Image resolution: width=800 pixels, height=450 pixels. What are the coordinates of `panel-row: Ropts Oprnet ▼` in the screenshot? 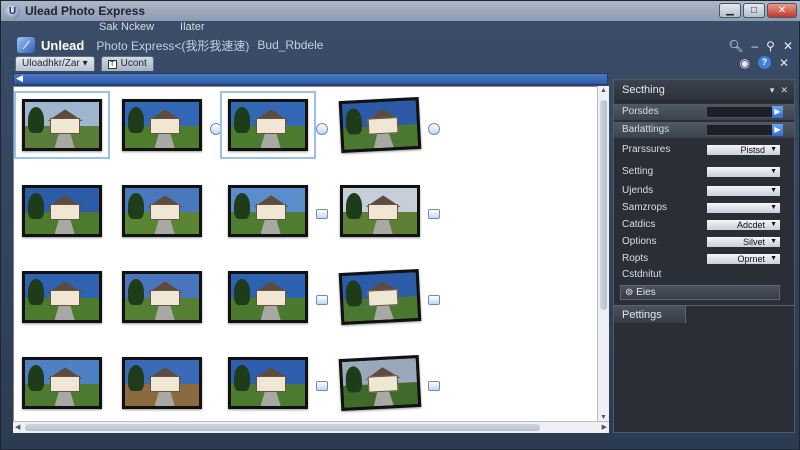 It's located at (704, 259).